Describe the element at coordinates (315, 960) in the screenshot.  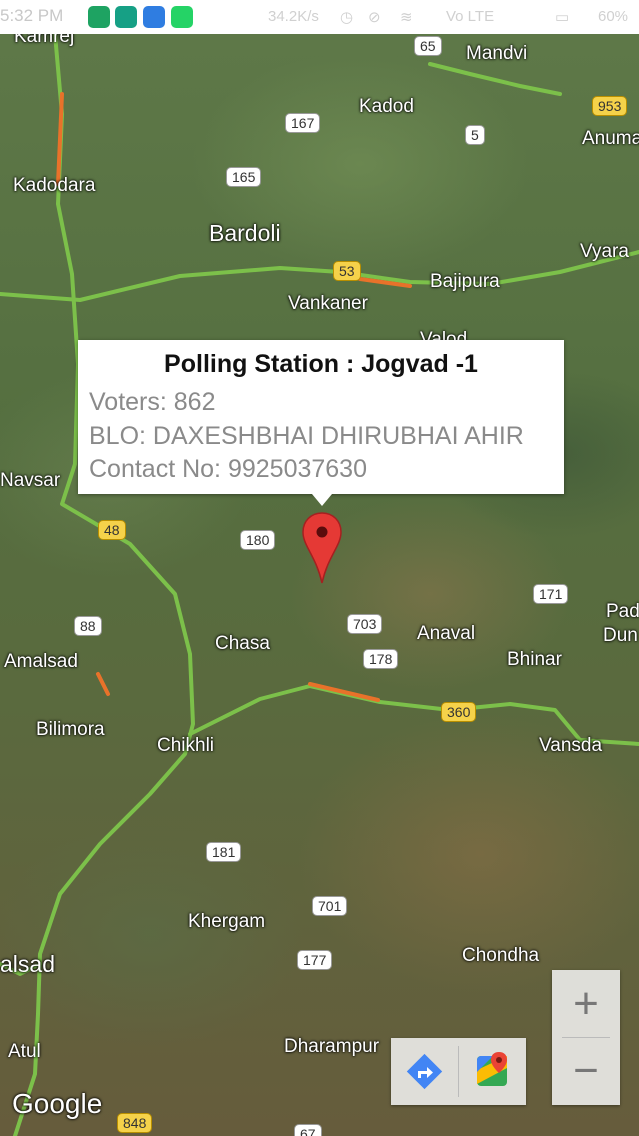
I see `highway-shield: 177` at that location.